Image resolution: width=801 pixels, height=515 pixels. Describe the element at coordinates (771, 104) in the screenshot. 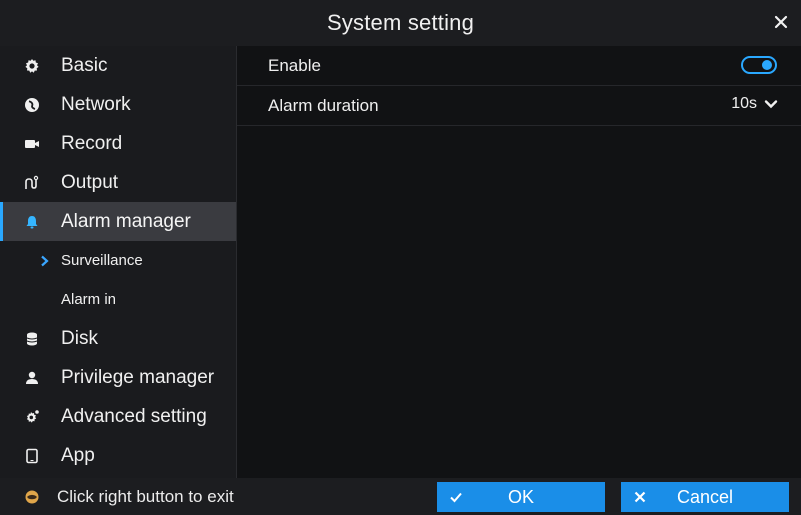

I see `chevron-down-icon` at that location.